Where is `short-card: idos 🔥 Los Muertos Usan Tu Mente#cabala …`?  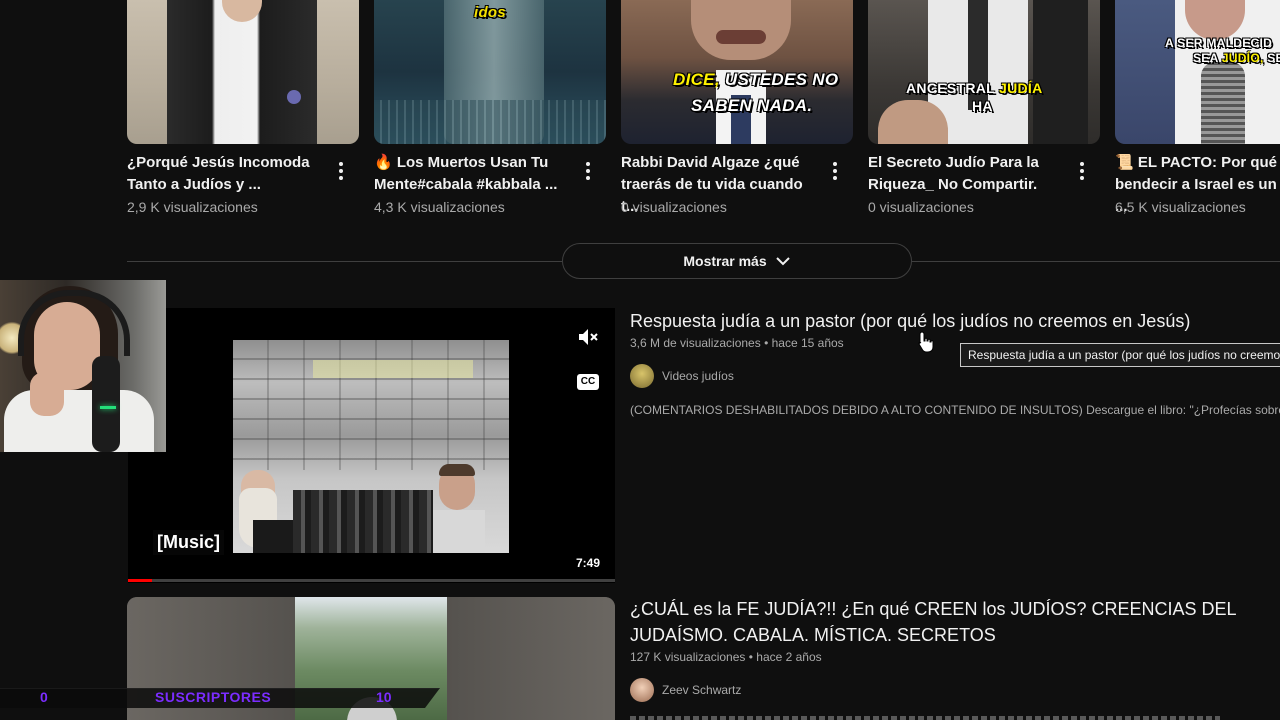 short-card: idos 🔥 Los Muertos Usan Tu Mente#cabala … is located at coordinates (490, 107).